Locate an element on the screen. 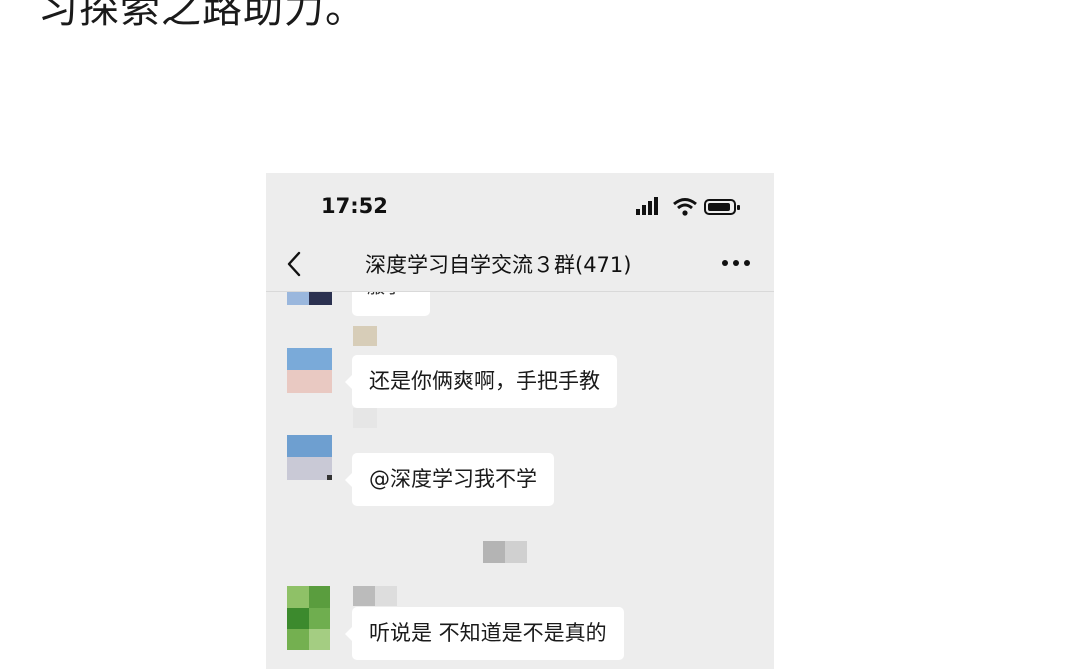  message-bubble: 听说是 不知道是不是真的 is located at coordinates (484, 633).